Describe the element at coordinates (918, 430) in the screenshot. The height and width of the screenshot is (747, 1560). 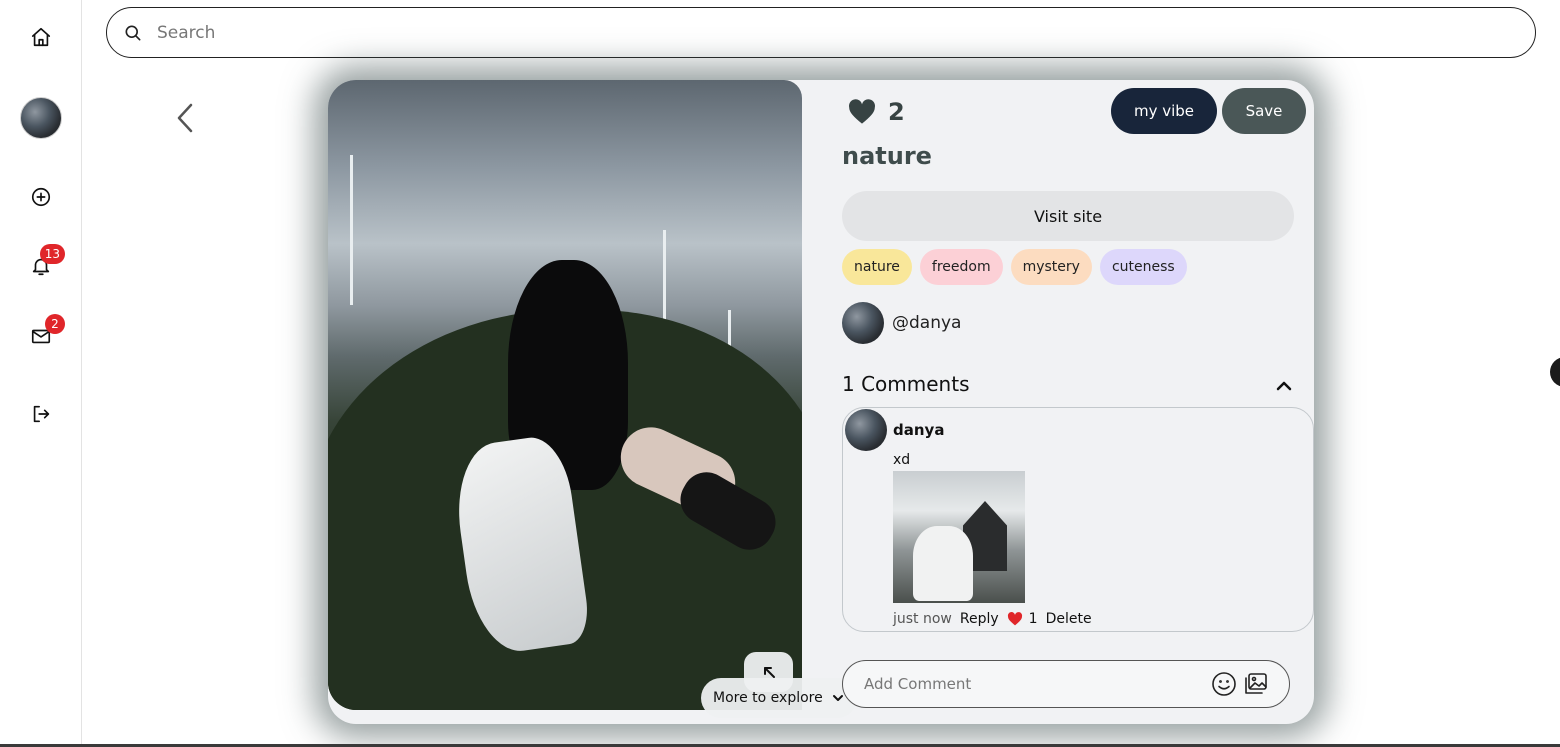
I see `comment-username: danya` at that location.